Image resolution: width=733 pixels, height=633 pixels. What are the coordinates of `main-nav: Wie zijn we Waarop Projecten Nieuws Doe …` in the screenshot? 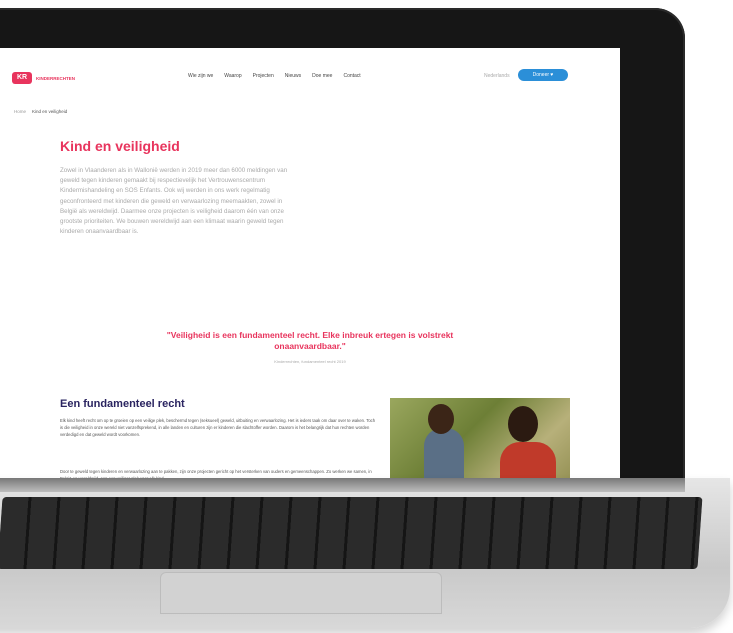 It's located at (274, 76).